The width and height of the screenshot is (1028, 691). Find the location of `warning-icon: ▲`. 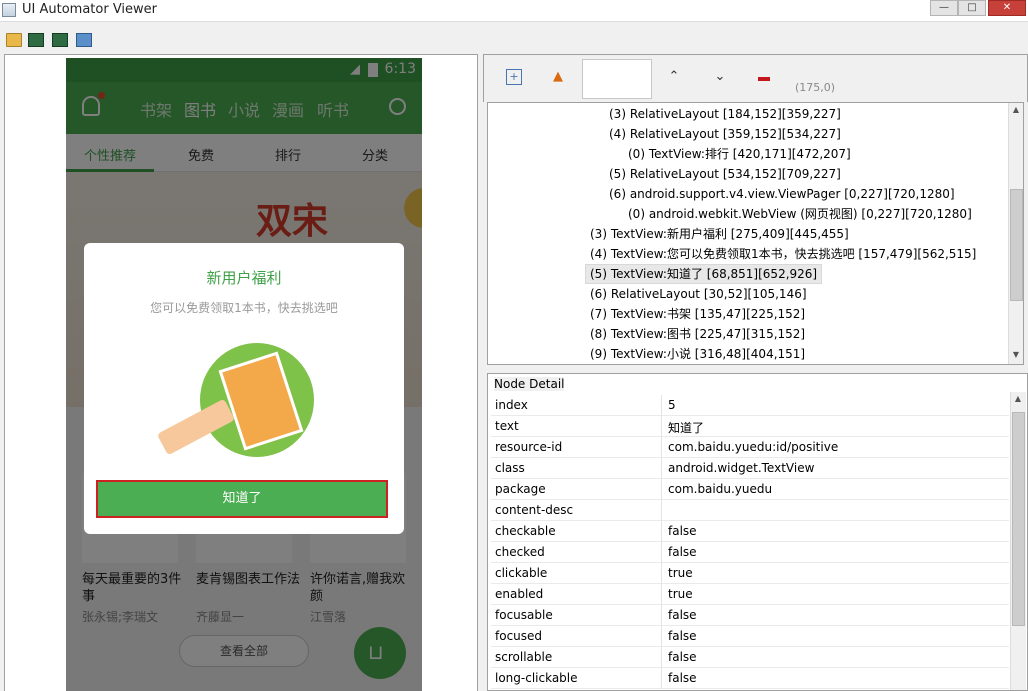

warning-icon: ▲ is located at coordinates (558, 77).